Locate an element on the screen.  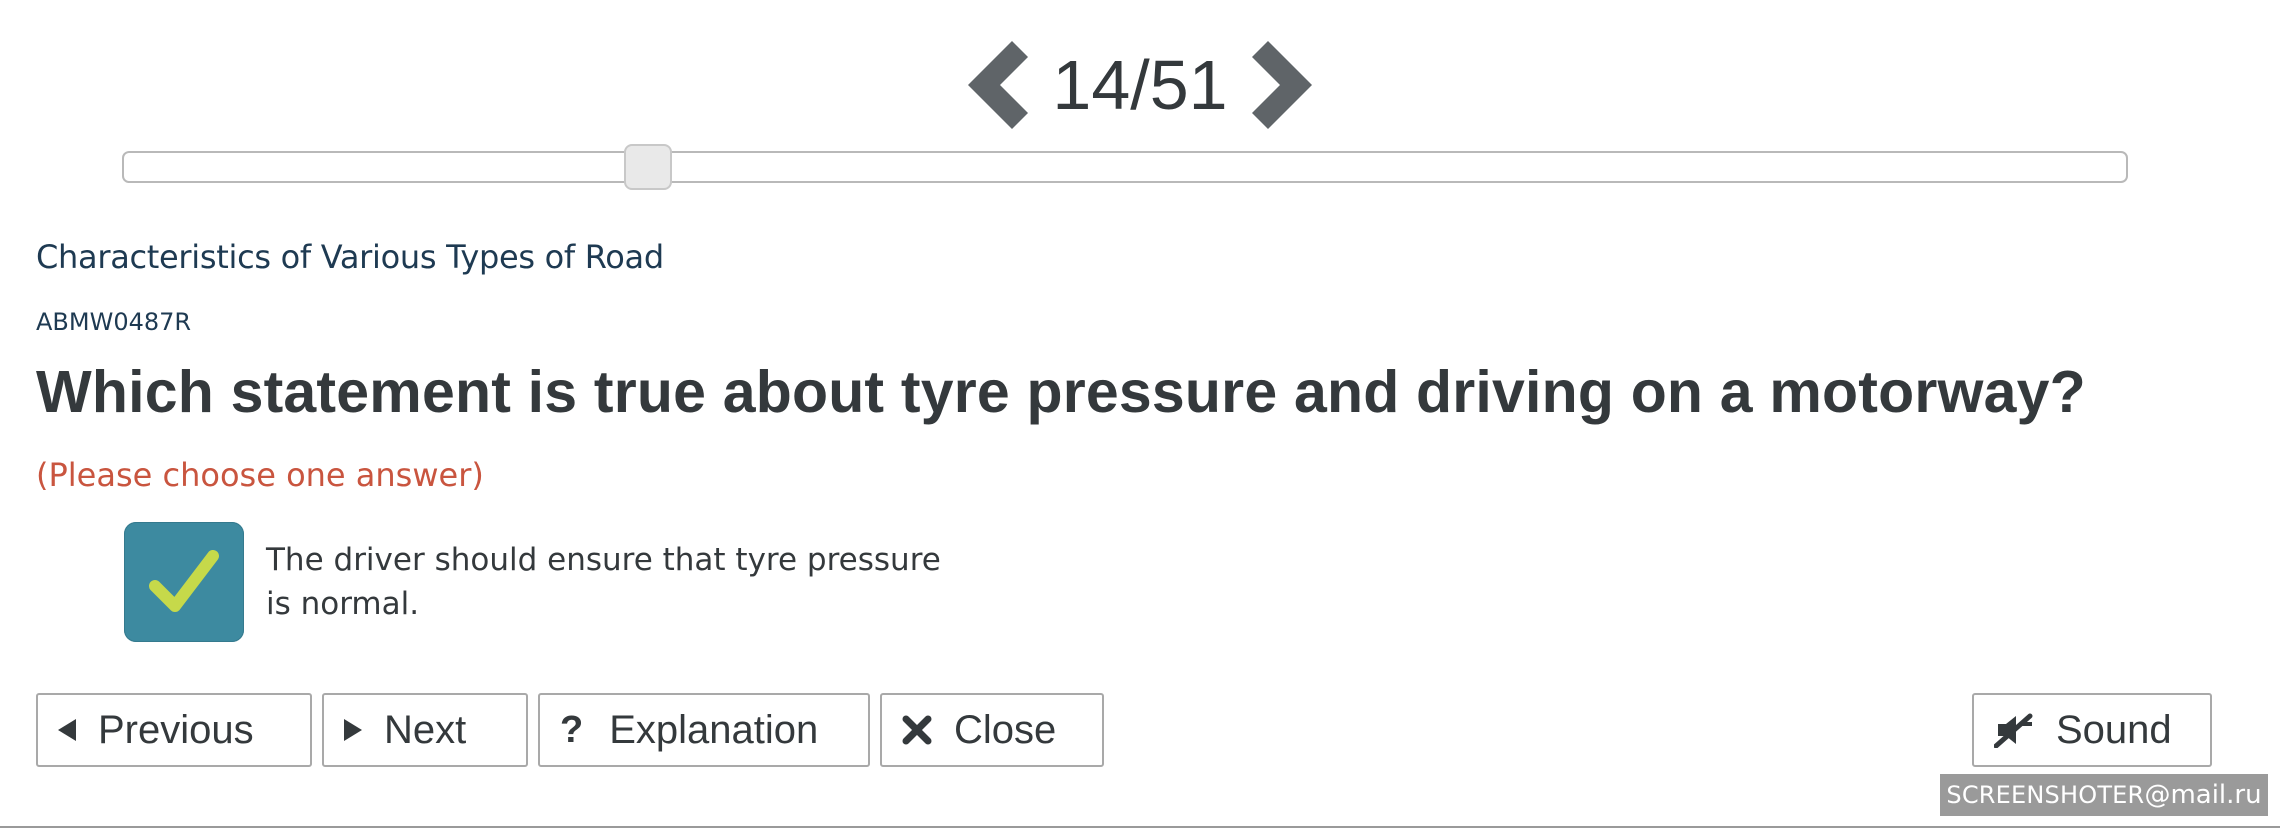
watermark-domain: @mail.ru is located at coordinates (2203, 795).